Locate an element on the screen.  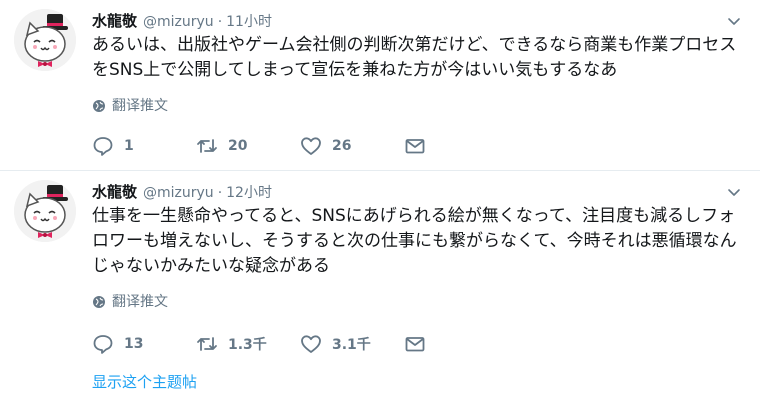
like-count: 3.1千 is located at coordinates (351, 345).